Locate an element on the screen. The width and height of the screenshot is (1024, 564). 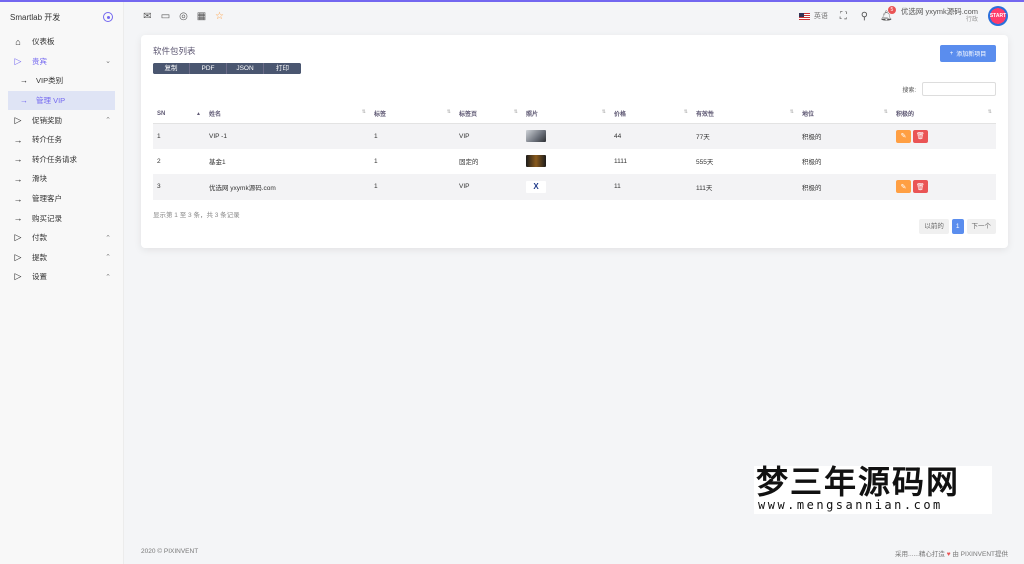
sidebar-item-label: 仪表板 is located at coordinates (43, 42).